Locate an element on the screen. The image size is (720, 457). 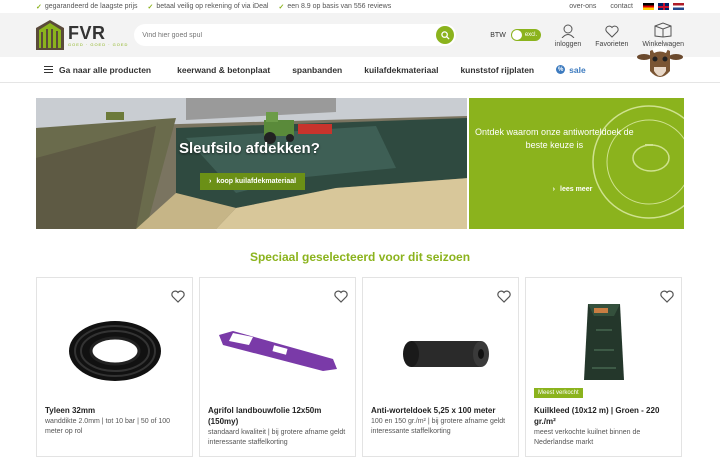
box-icon is located at coordinates (663, 30).